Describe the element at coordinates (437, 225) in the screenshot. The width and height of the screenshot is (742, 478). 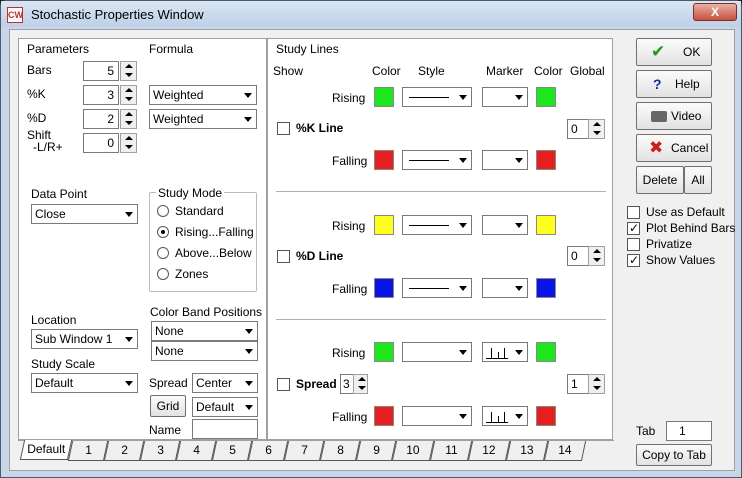
I see `d-rising-style-select` at that location.